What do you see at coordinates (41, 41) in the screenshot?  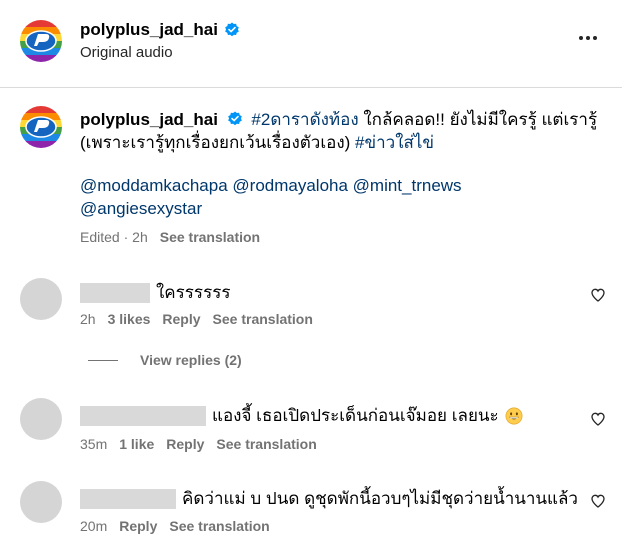 I see `profile-avatar` at bounding box center [41, 41].